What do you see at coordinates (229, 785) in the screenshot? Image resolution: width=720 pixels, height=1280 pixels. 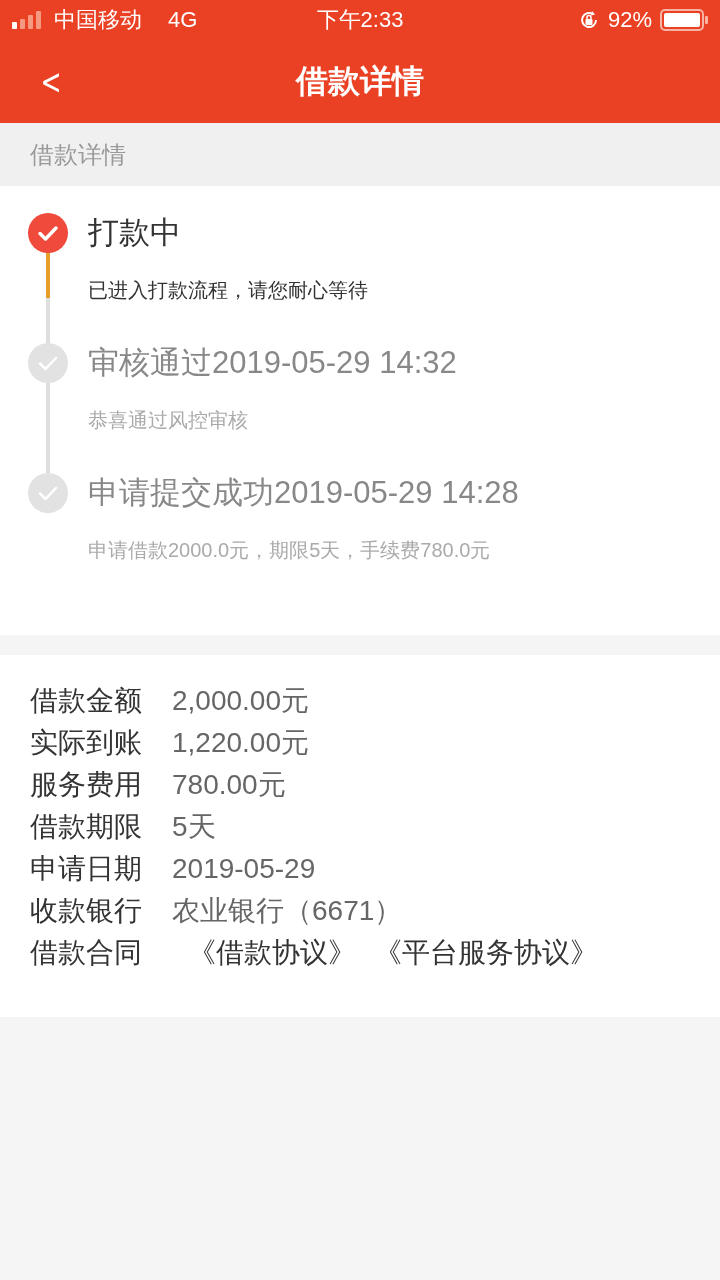 I see `detail-value: 780.00元` at bounding box center [229, 785].